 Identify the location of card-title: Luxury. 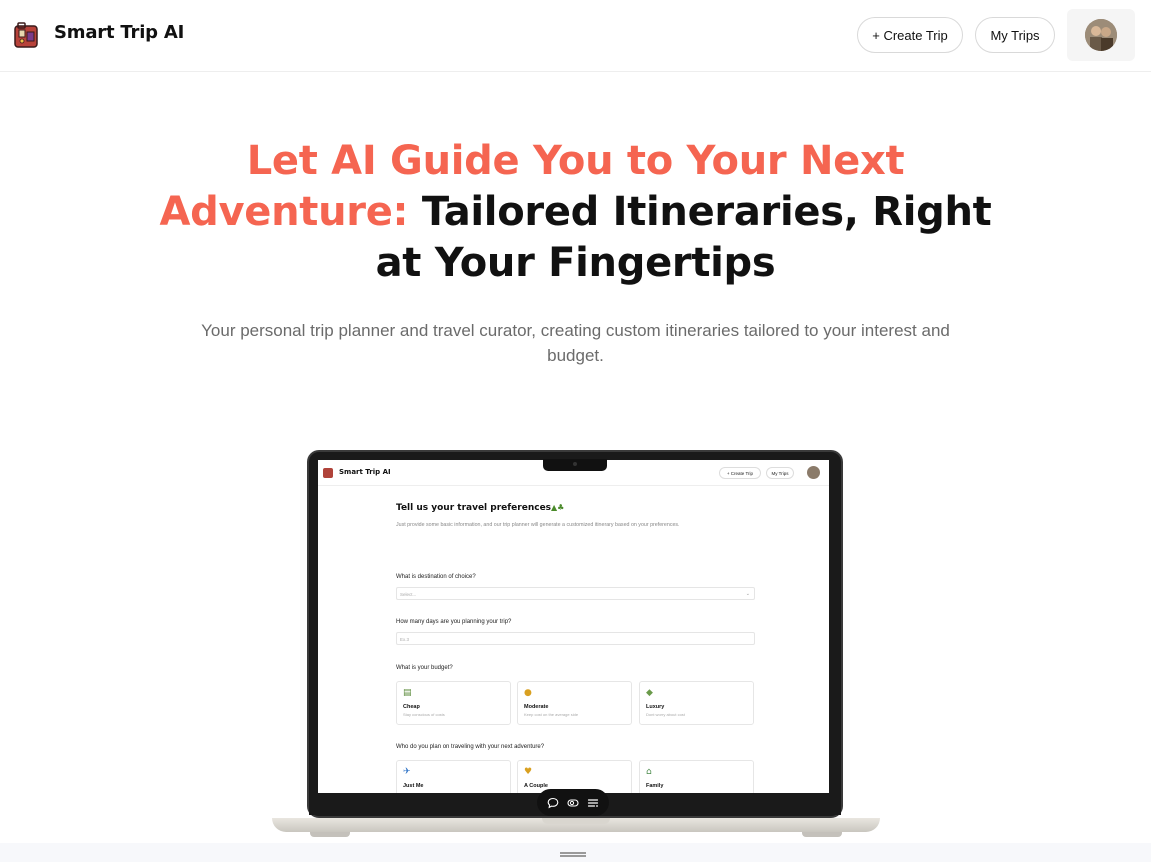
(655, 707).